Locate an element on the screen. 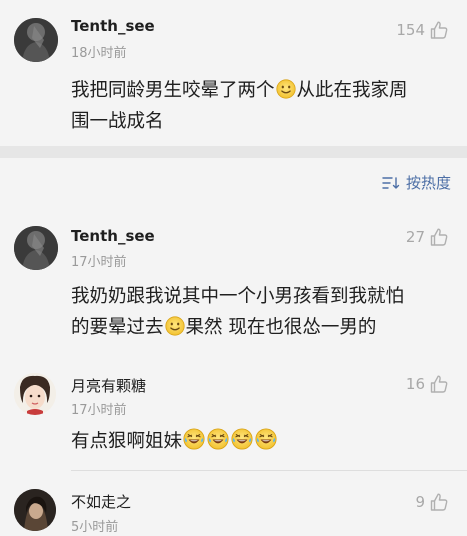  like-count: 9 is located at coordinates (420, 502).